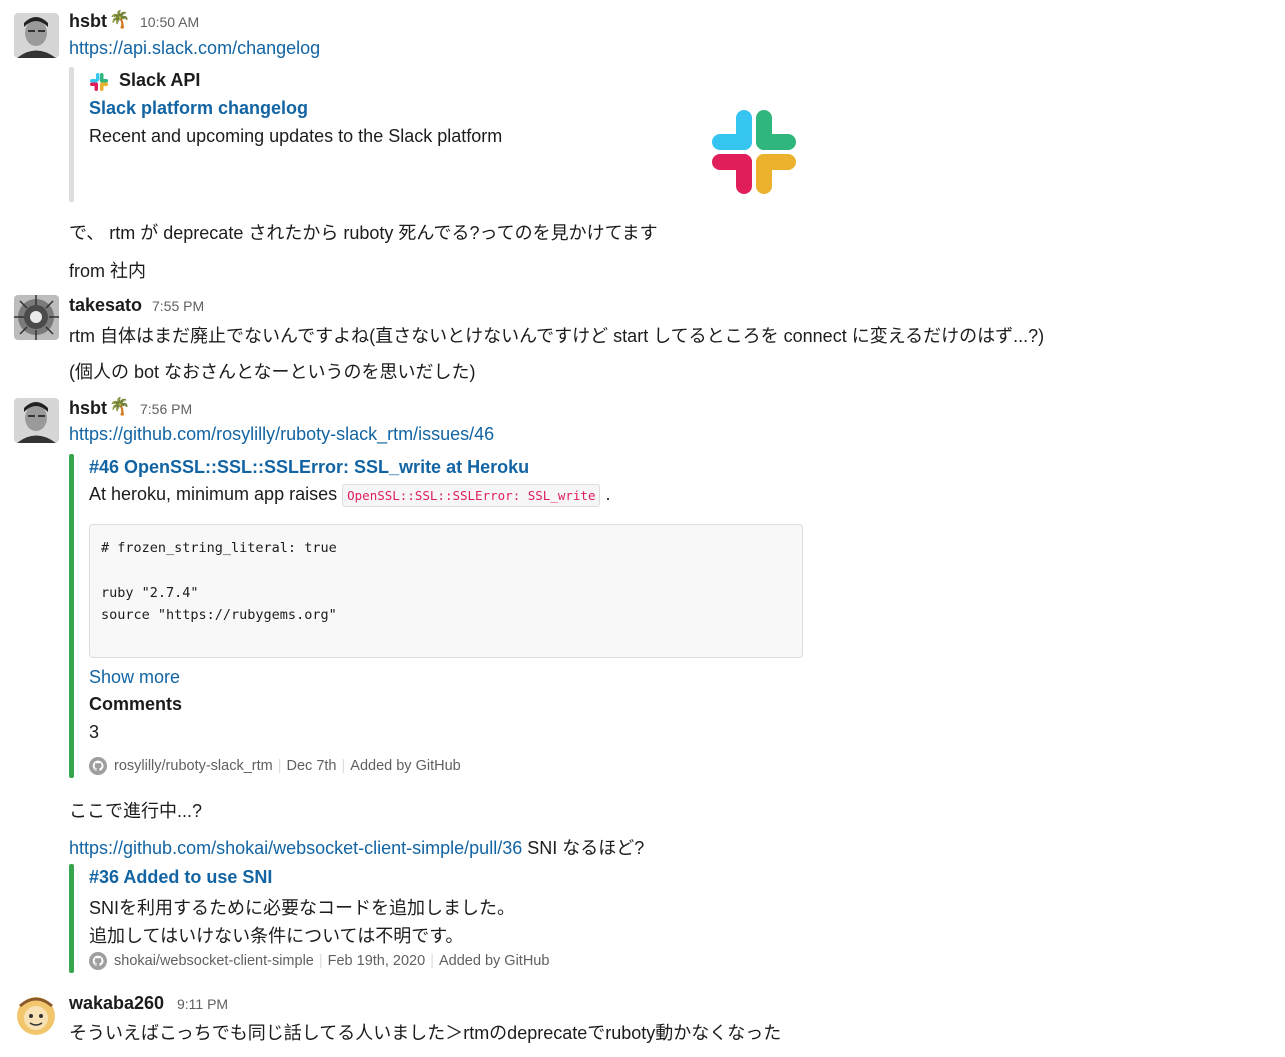 The image size is (1285, 1057). I want to click on comments-label: Comments, so click(136, 704).